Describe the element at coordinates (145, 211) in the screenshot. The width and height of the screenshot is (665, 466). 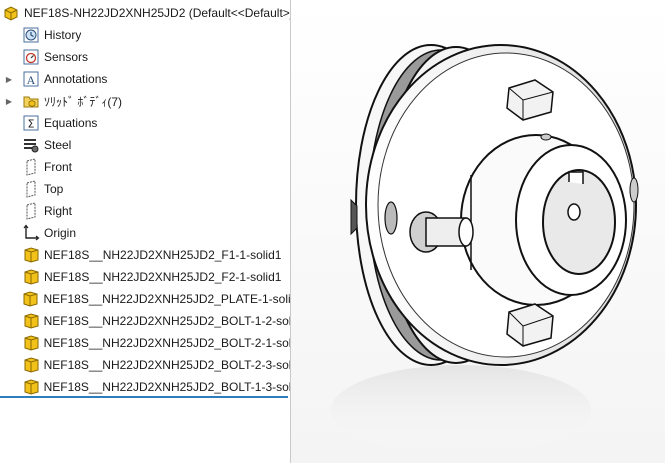
I see `tree-item-plane: Right` at that location.